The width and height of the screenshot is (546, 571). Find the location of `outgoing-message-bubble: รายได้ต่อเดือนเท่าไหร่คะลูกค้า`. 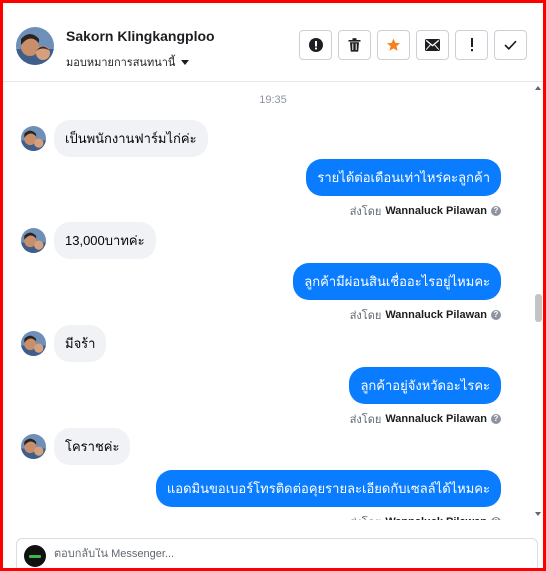

outgoing-message-bubble: รายได้ต่อเดือนเท่าไหร่คะลูกค้า is located at coordinates (403, 177).